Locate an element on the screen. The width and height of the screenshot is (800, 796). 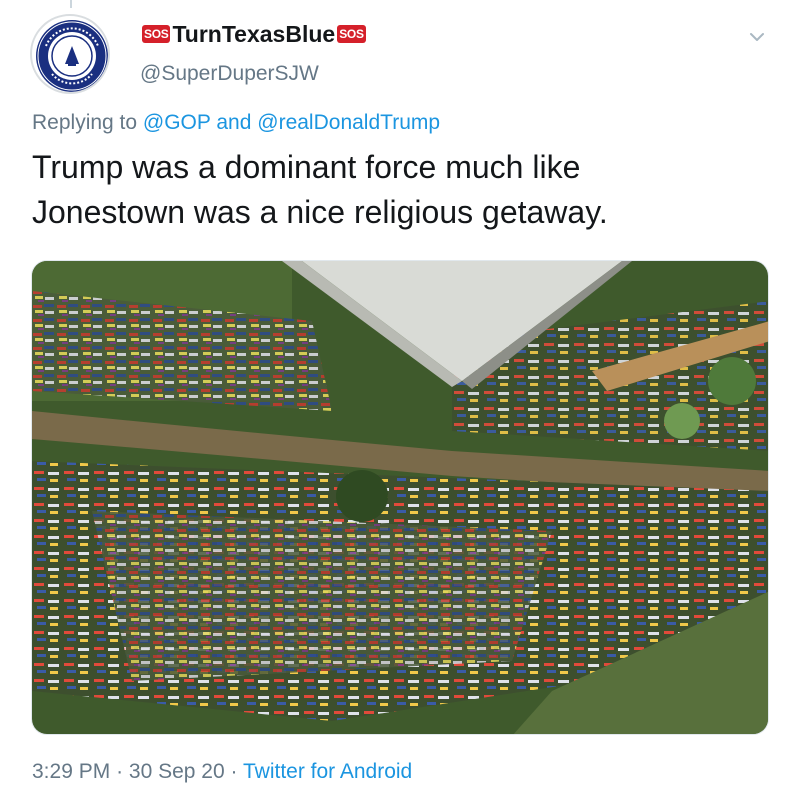
reply-context: Replying to @GOP and @realDonaldTrump is located at coordinates (236, 123).